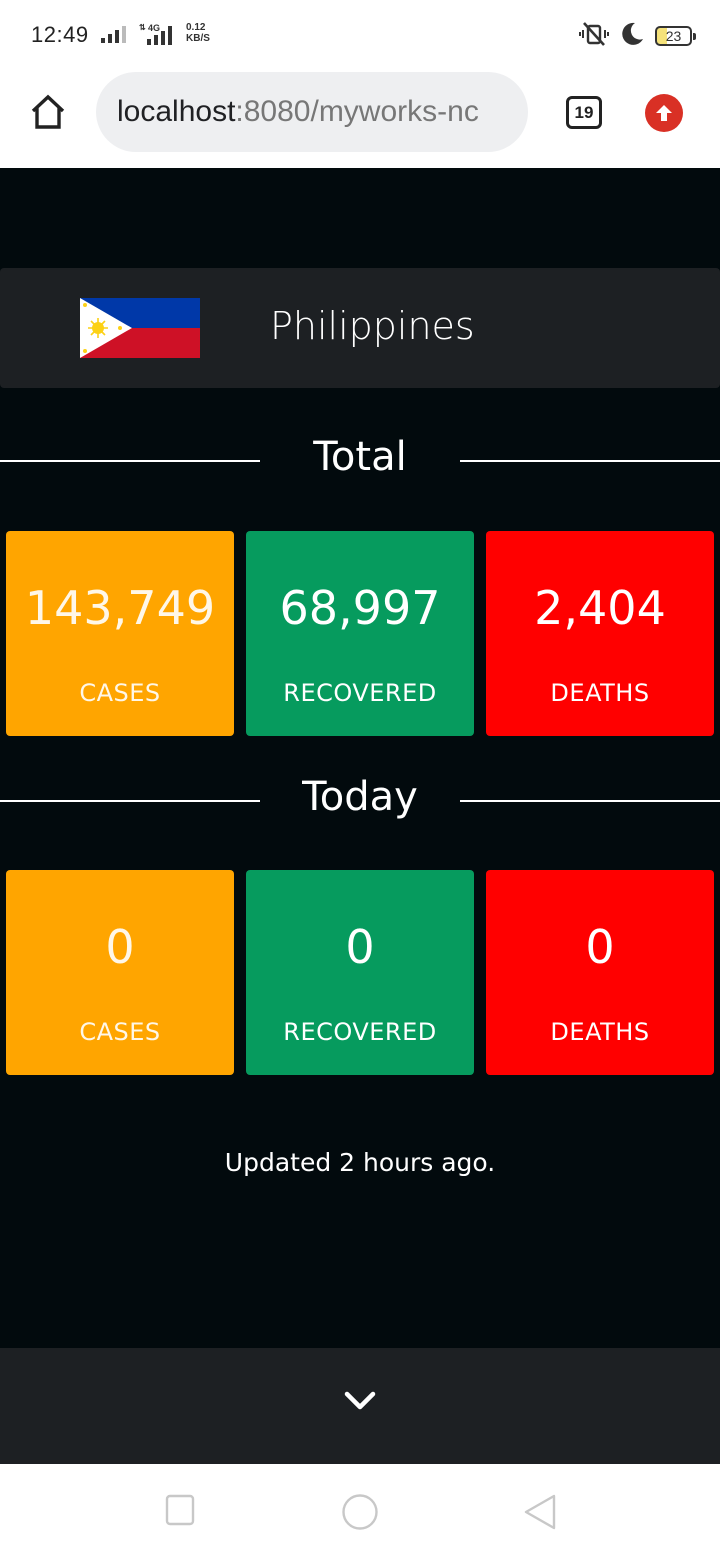 This screenshot has height=1560, width=720. I want to click on total-deaths-card: 2,404 DEATHS, so click(600, 633).